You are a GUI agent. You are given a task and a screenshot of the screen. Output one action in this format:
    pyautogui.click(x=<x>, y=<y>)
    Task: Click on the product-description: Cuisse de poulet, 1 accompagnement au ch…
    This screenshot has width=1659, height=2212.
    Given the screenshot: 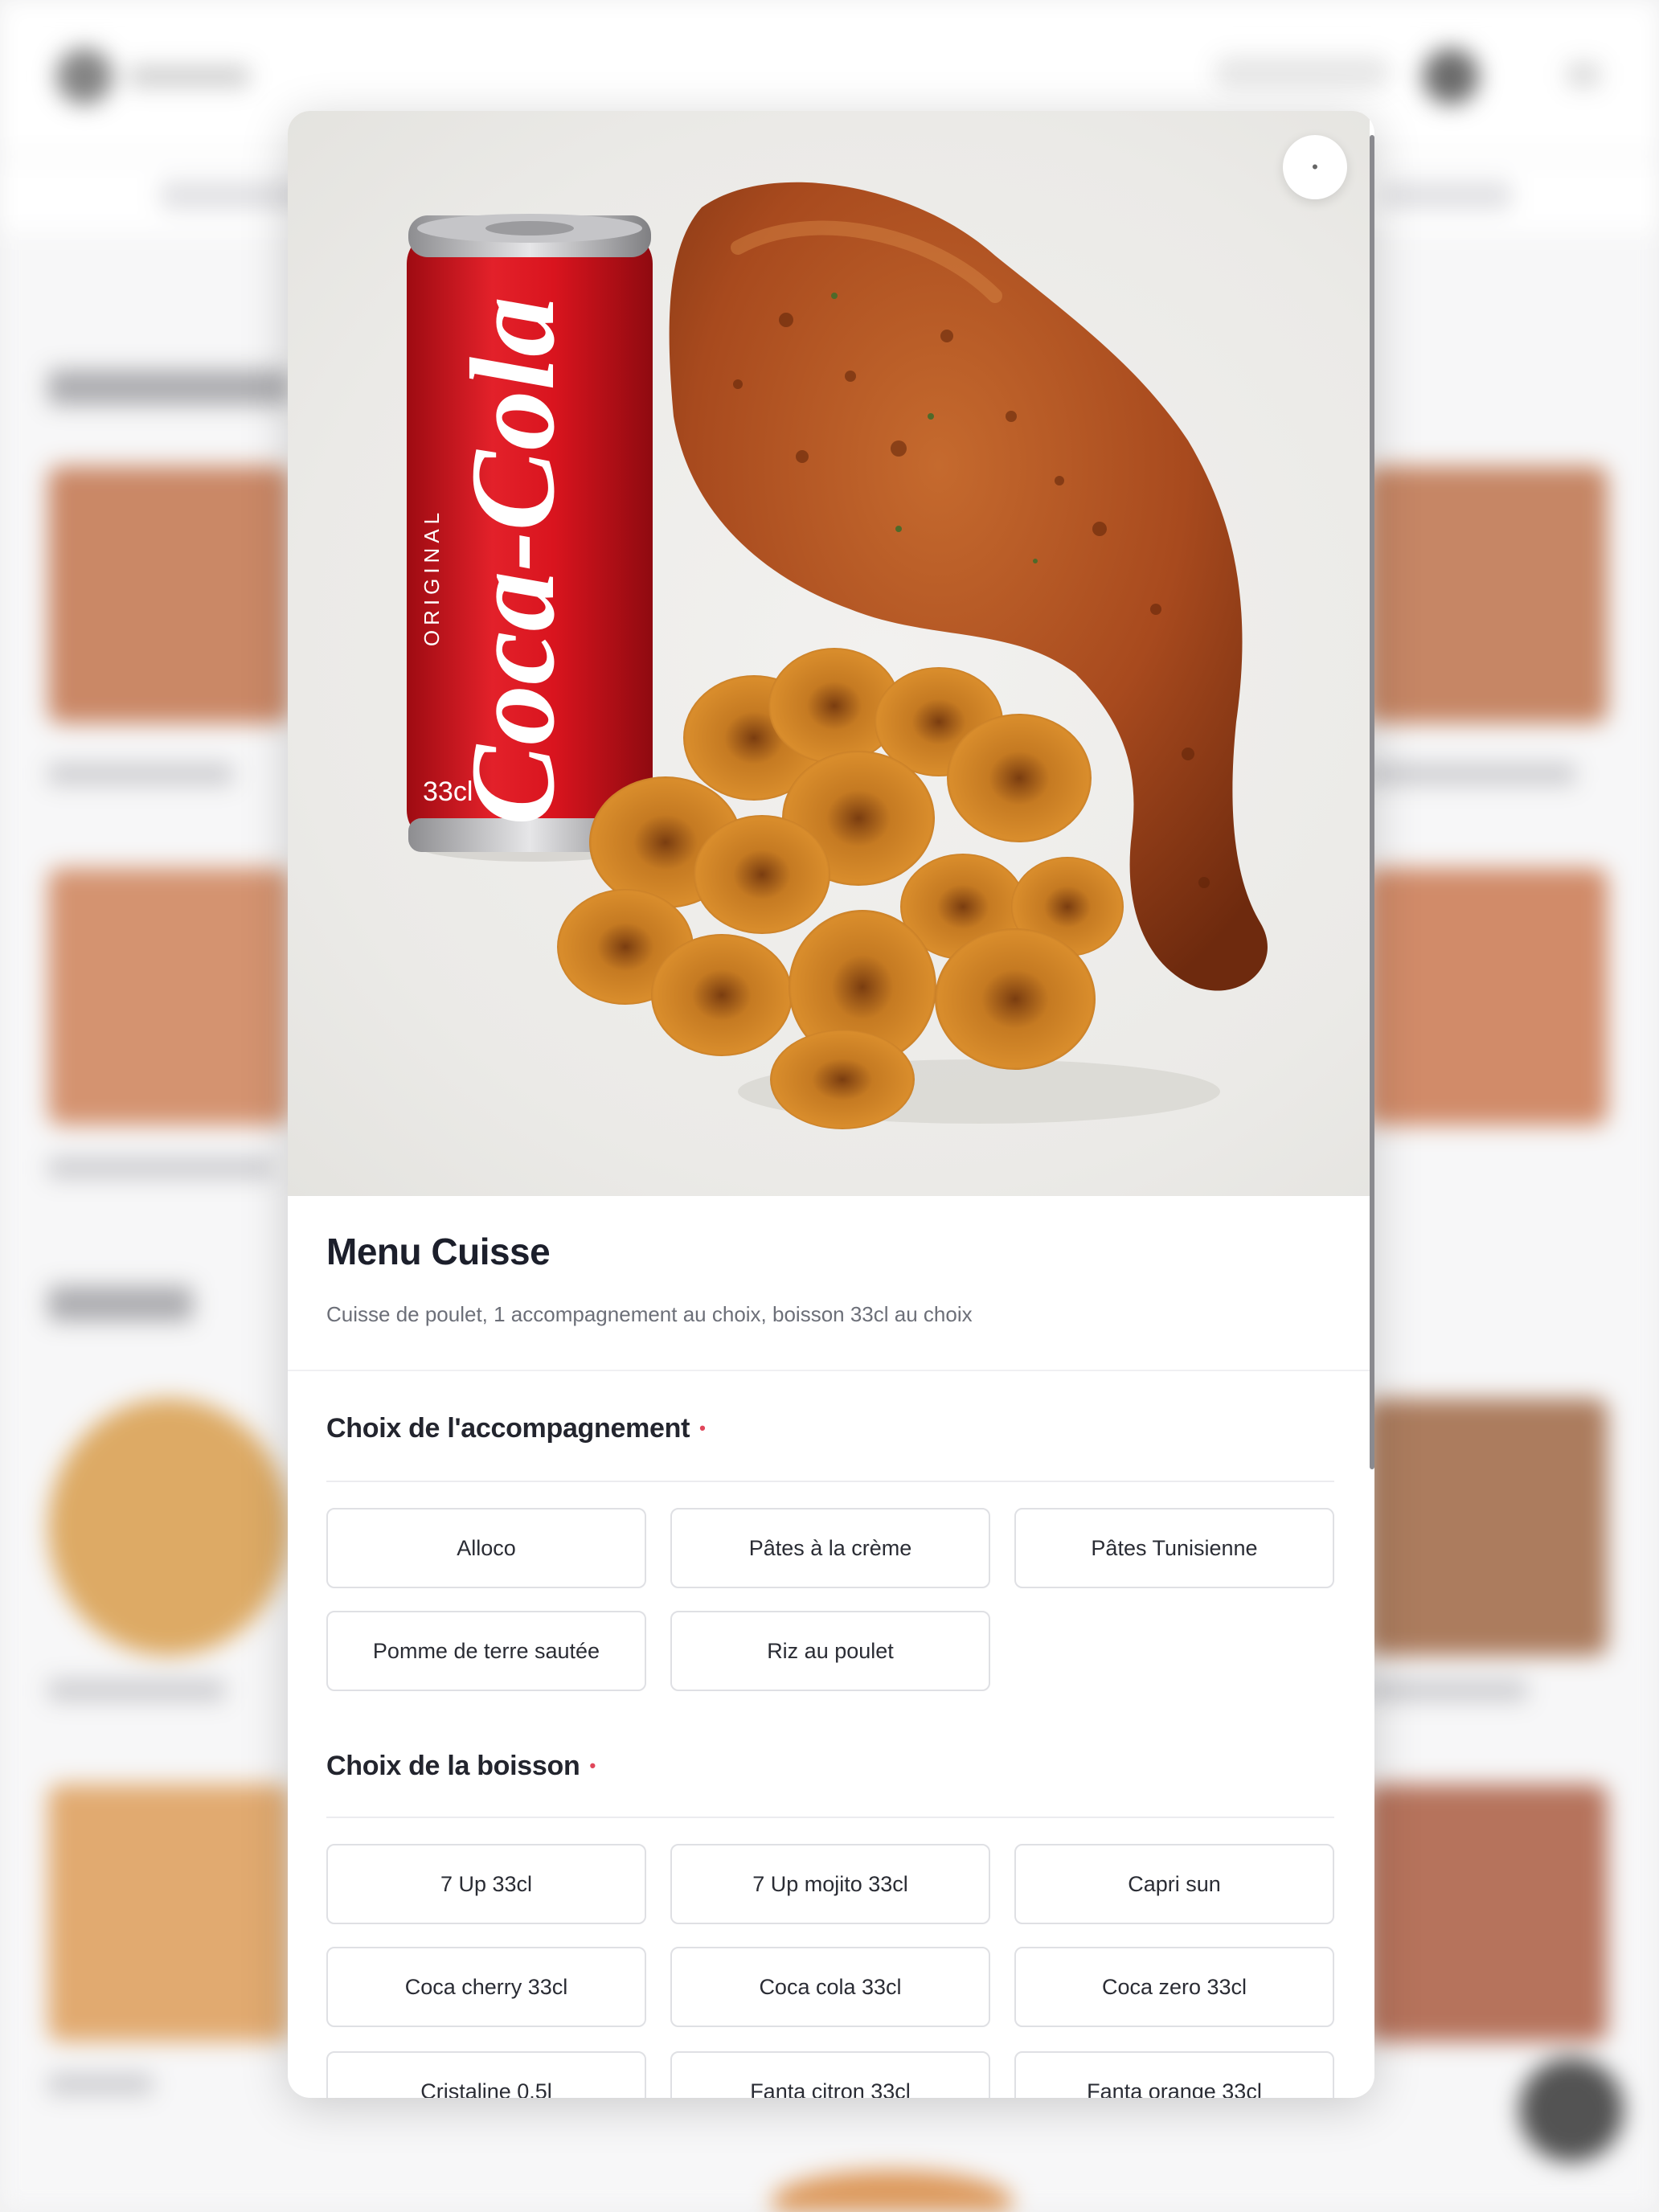 What is the action you would take?
    pyautogui.click(x=649, y=1314)
    